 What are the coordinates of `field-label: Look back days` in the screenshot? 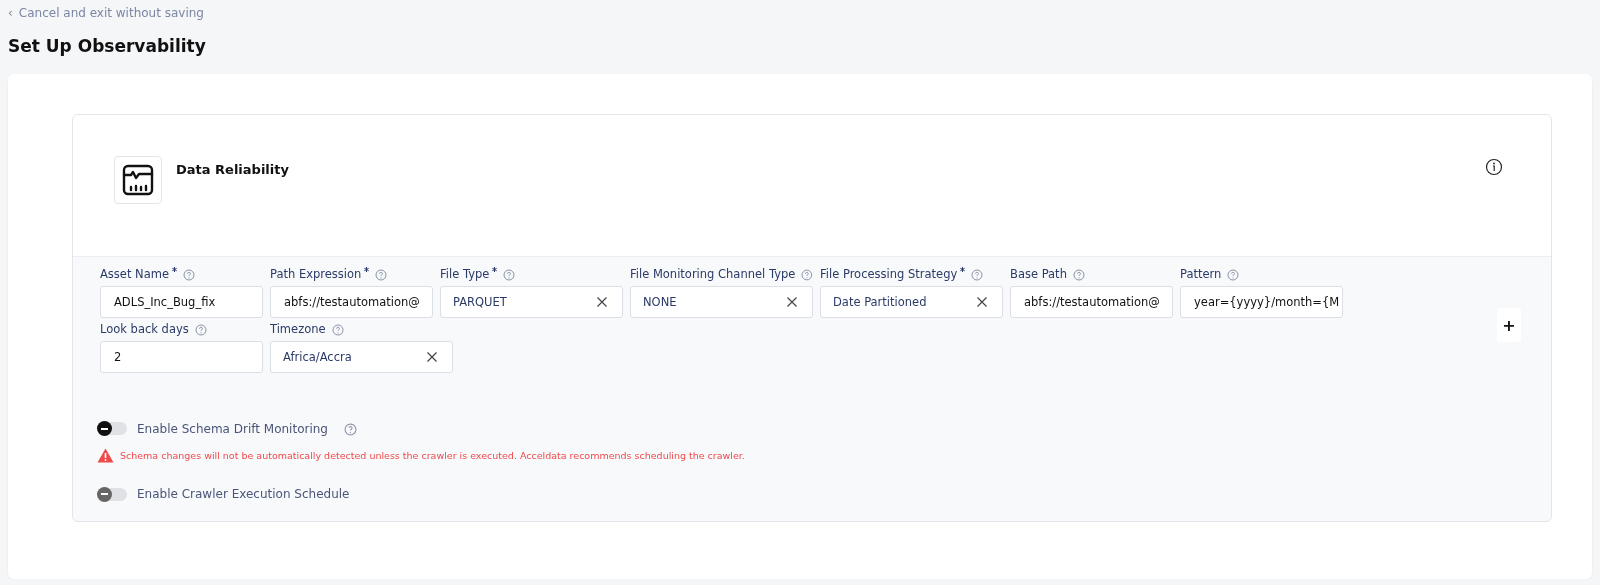 It's located at (144, 329).